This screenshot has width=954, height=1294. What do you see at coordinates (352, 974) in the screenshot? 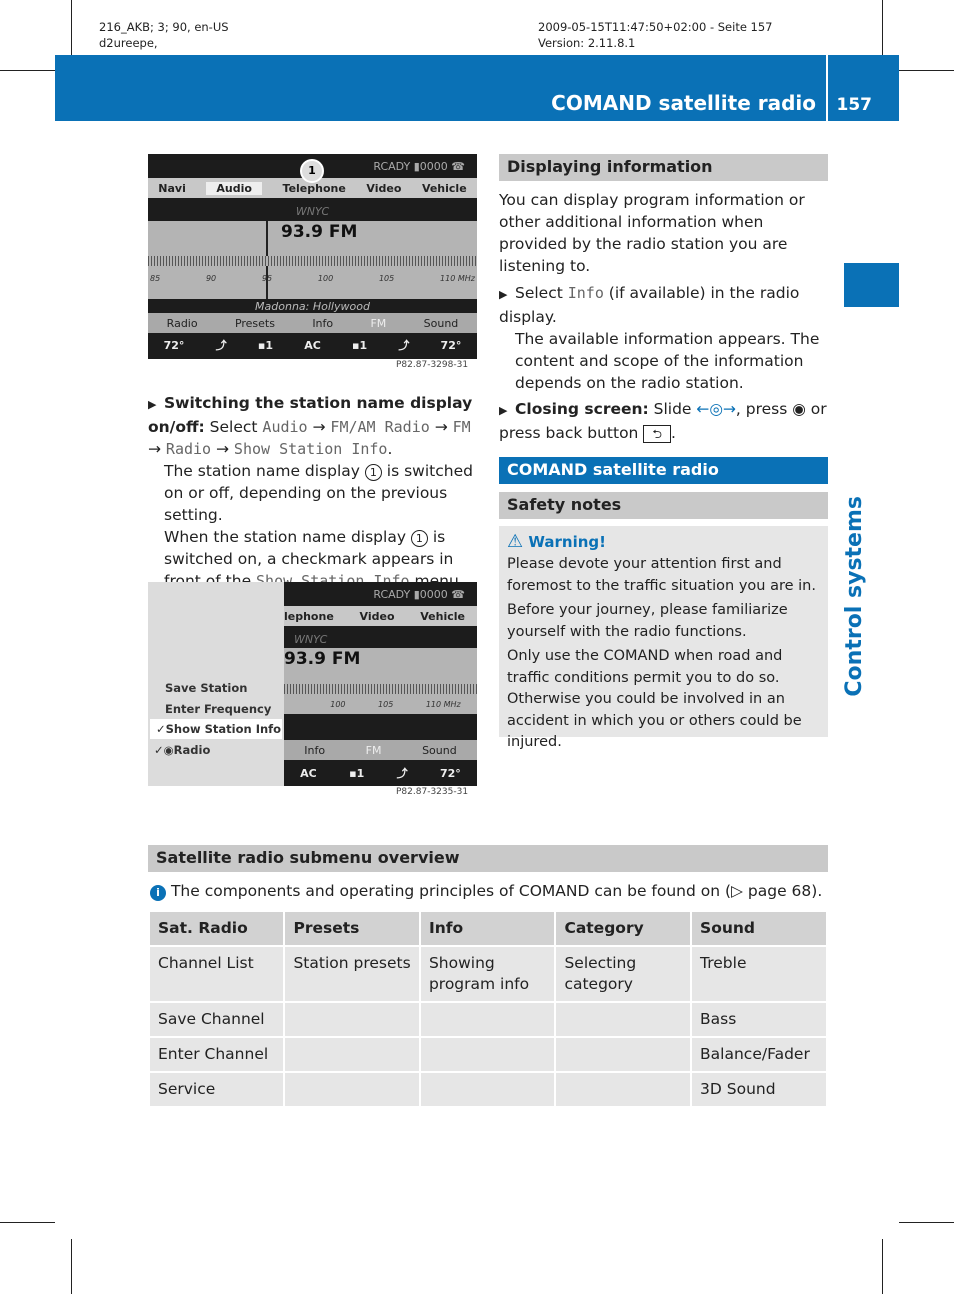
I see `table-cell: Station presets` at bounding box center [352, 974].